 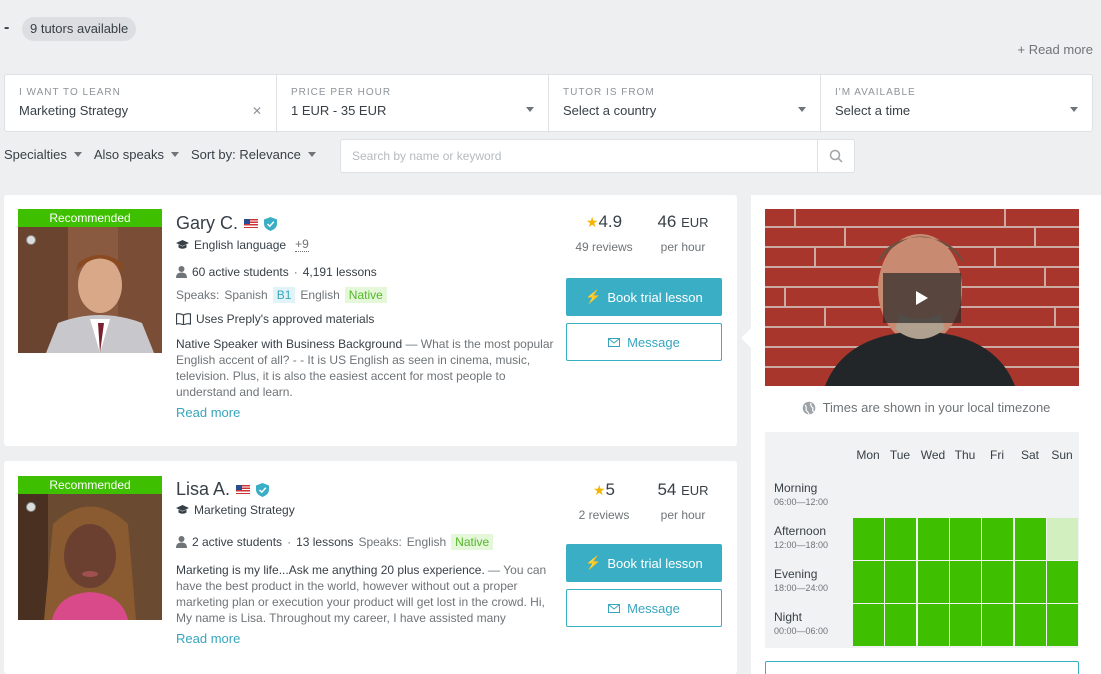 I want to click on tutor-name: Gary C., so click(x=207, y=223).